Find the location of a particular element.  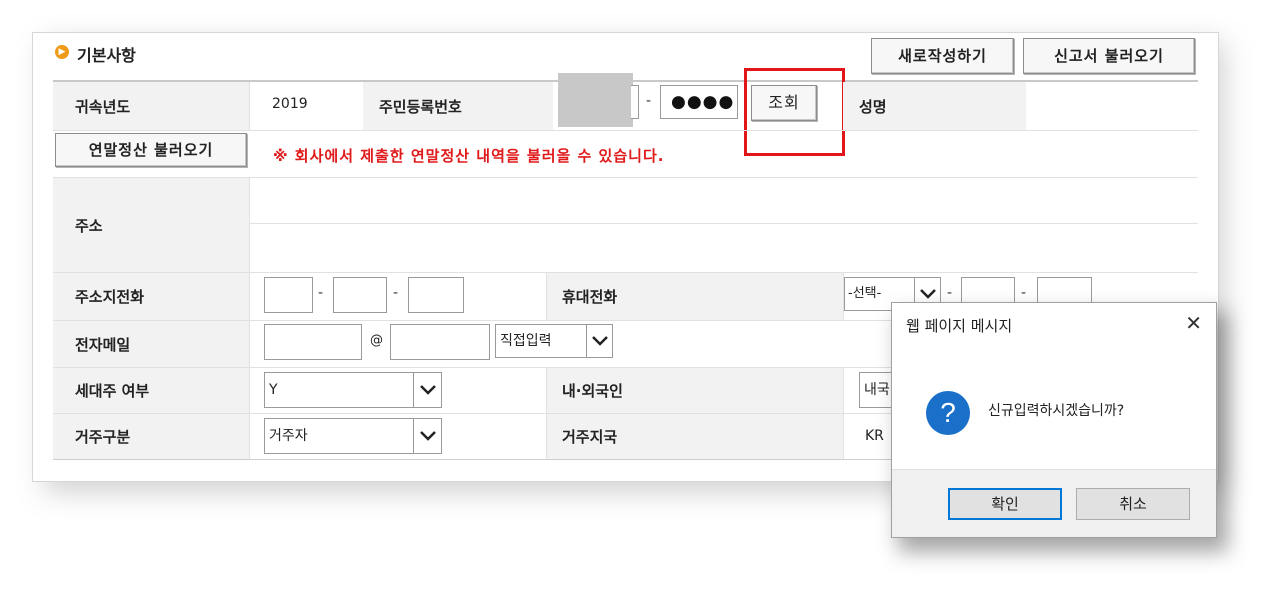

year-value: 2019 is located at coordinates (290, 104).